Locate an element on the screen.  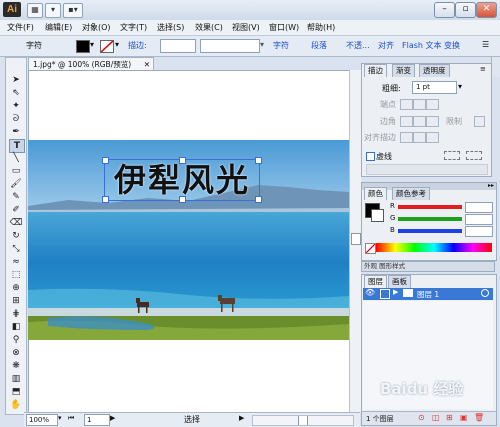
workspace-icon: ▪▾ is located at coordinates (73, 10).